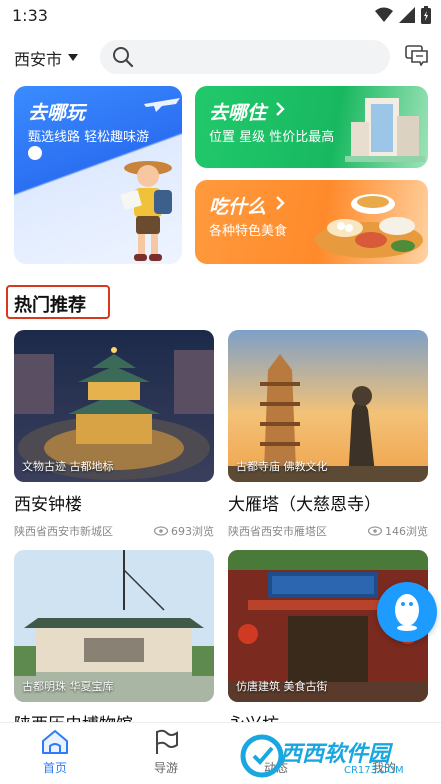  What do you see at coordinates (407, 15) in the screenshot?
I see `signal-icon` at bounding box center [407, 15].